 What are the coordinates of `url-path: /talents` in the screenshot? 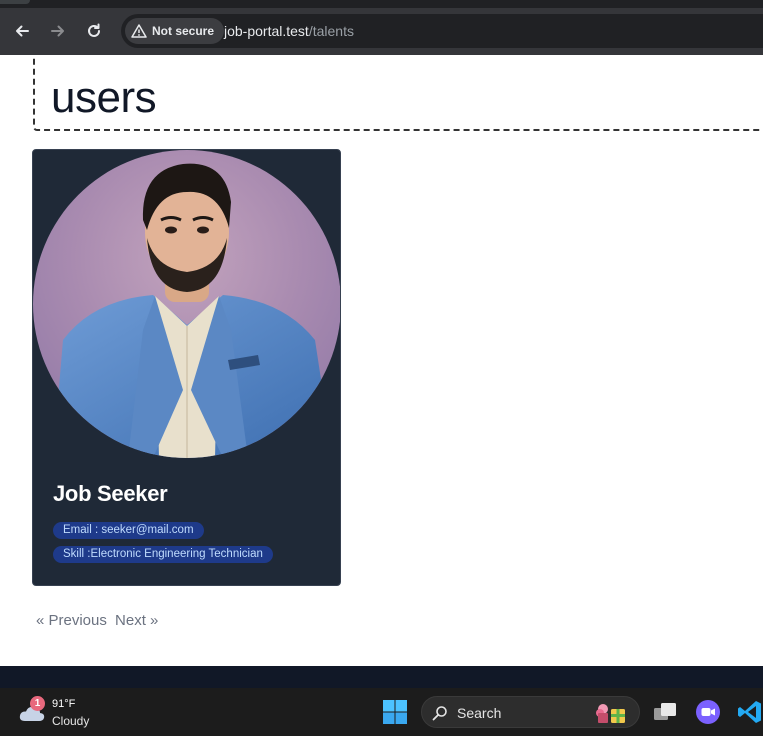 It's located at (331, 31).